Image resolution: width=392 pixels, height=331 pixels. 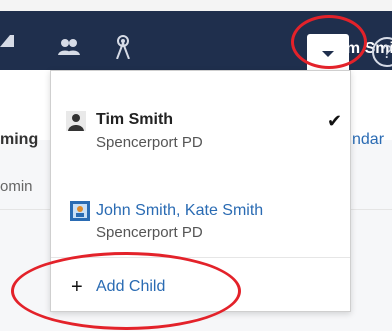 I want to click on selected-check-icon: ✔, so click(x=335, y=121).